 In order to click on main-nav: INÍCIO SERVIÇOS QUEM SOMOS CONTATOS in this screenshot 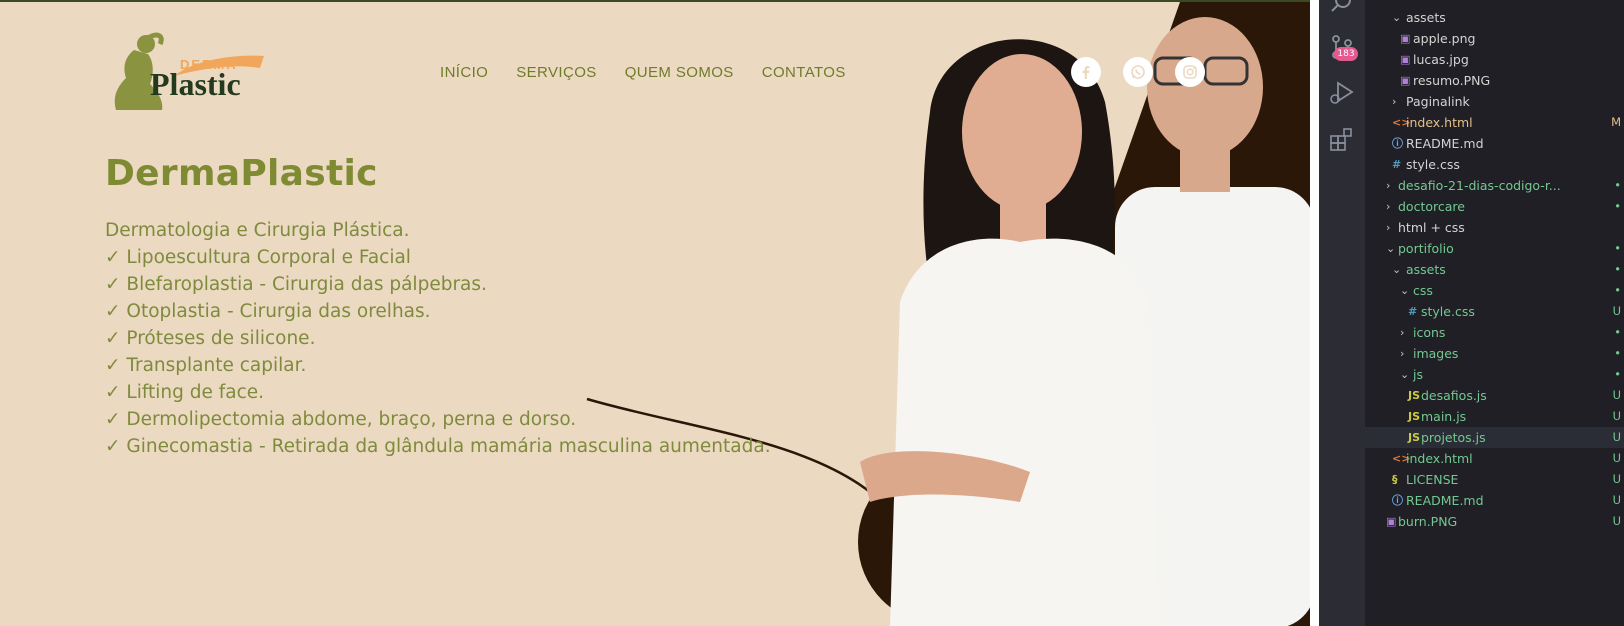, I will do `click(643, 72)`.